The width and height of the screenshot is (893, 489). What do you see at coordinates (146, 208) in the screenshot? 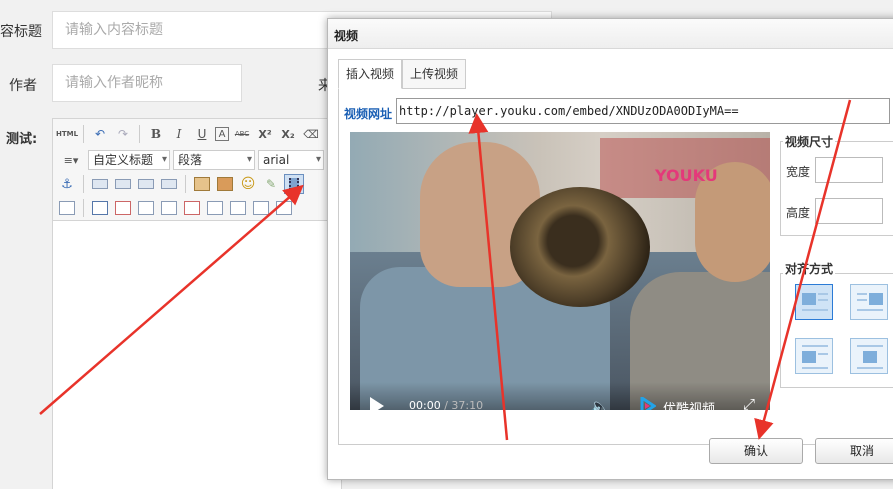
I see `insert-paragraph-before-table-icon` at bounding box center [146, 208].